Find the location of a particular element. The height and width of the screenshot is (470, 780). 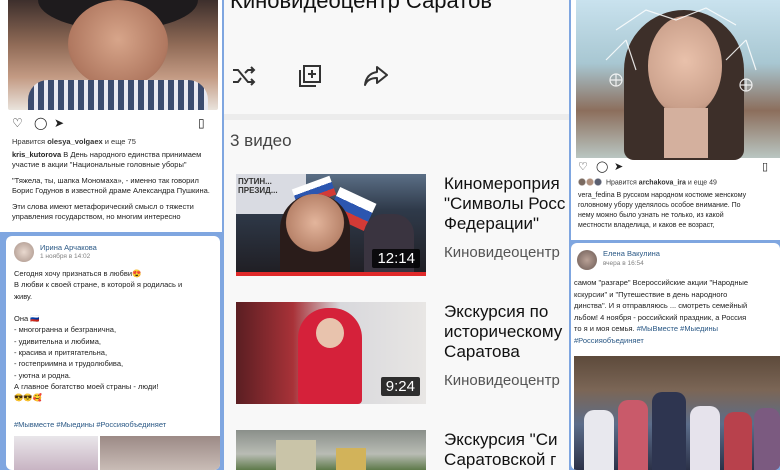

author-name: Ирина Арчакова is located at coordinates (68, 247).